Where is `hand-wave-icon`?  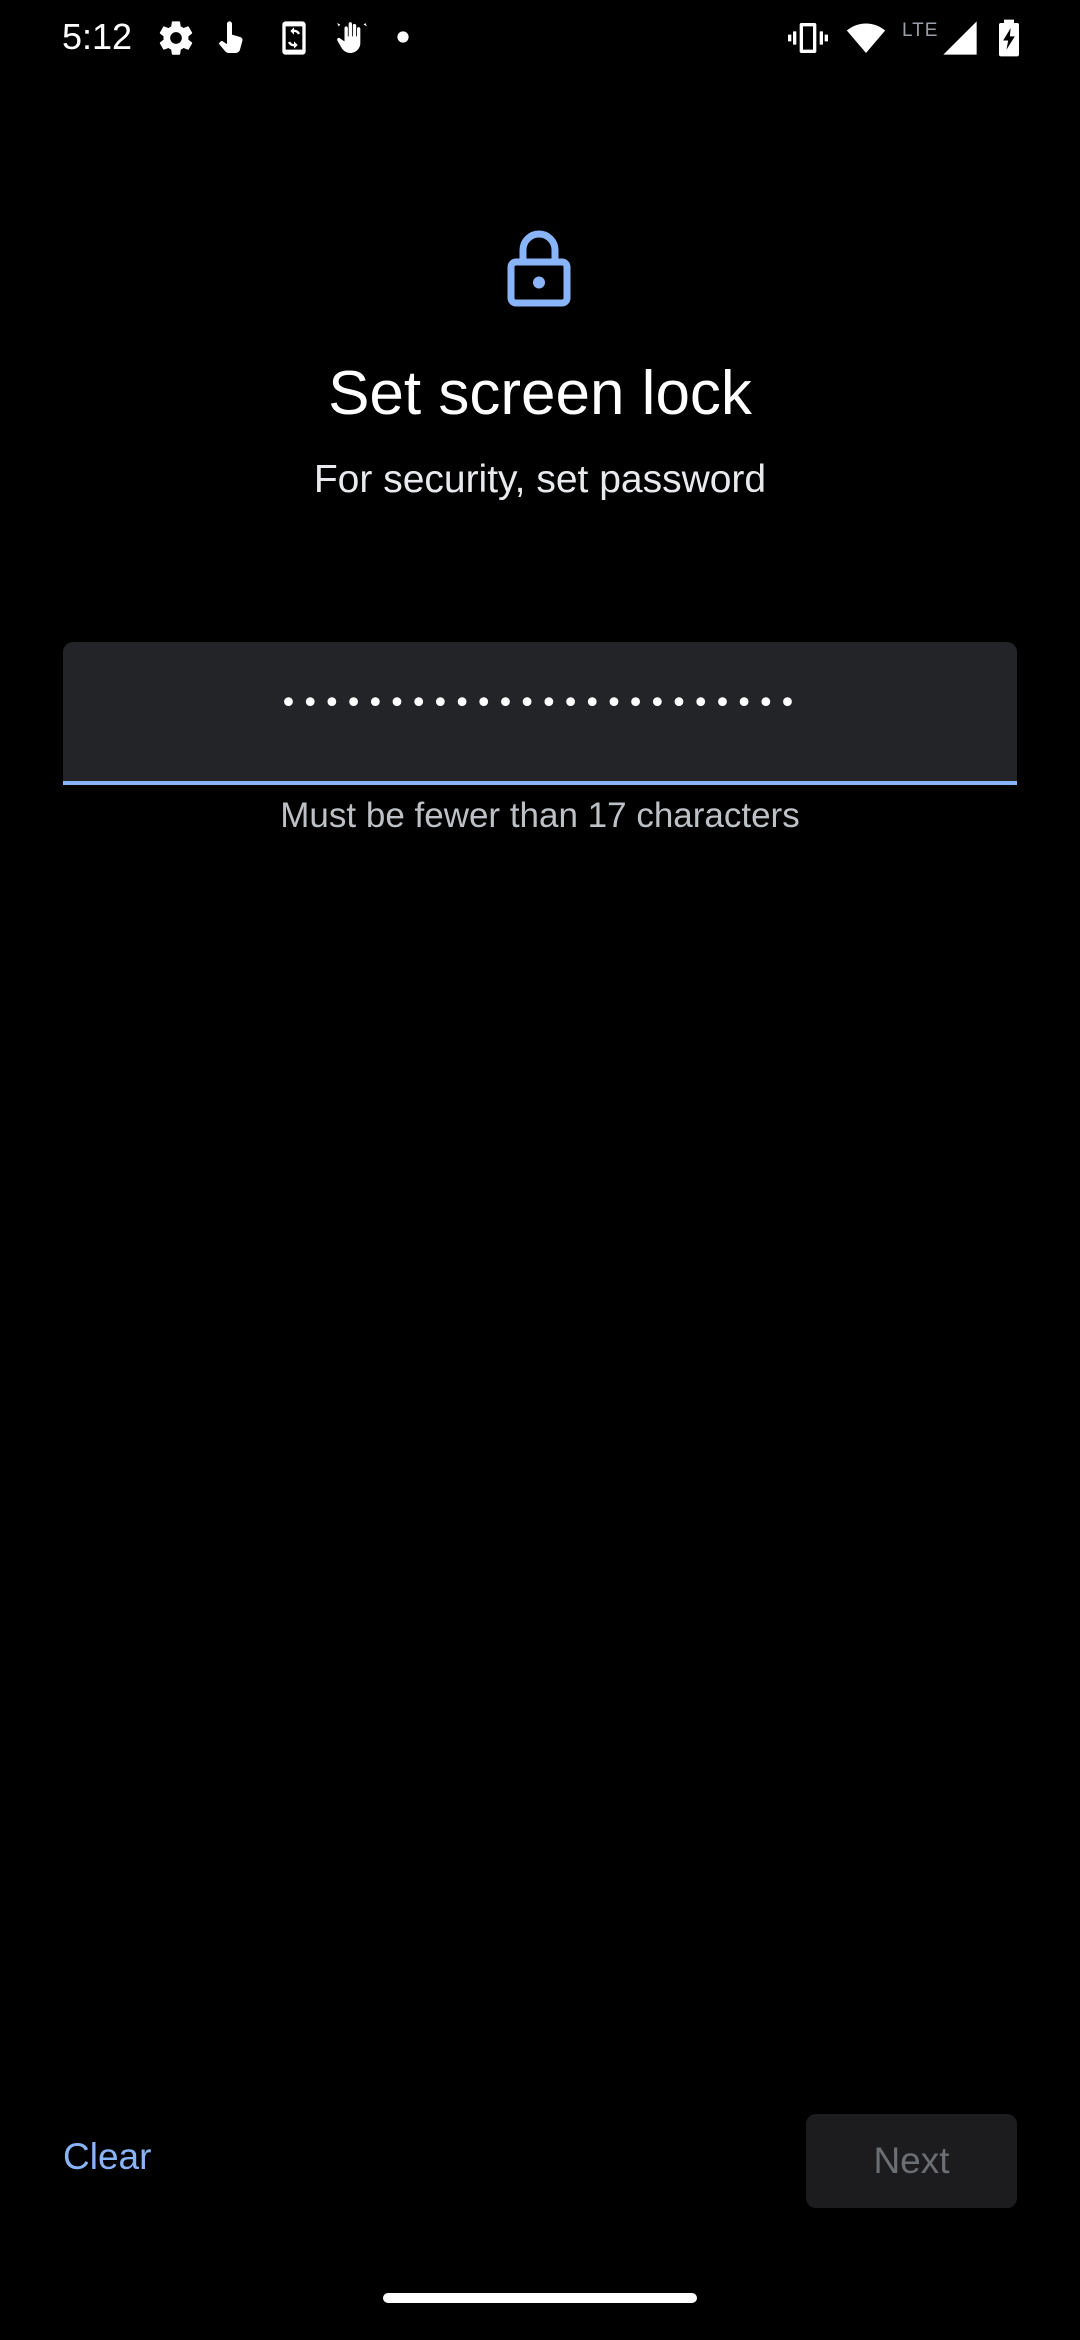
hand-wave-icon is located at coordinates (352, 38).